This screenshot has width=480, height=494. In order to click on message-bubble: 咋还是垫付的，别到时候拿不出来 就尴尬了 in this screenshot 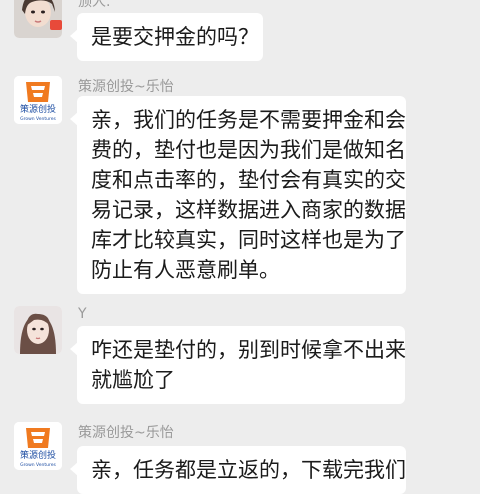, I will do `click(238, 365)`.